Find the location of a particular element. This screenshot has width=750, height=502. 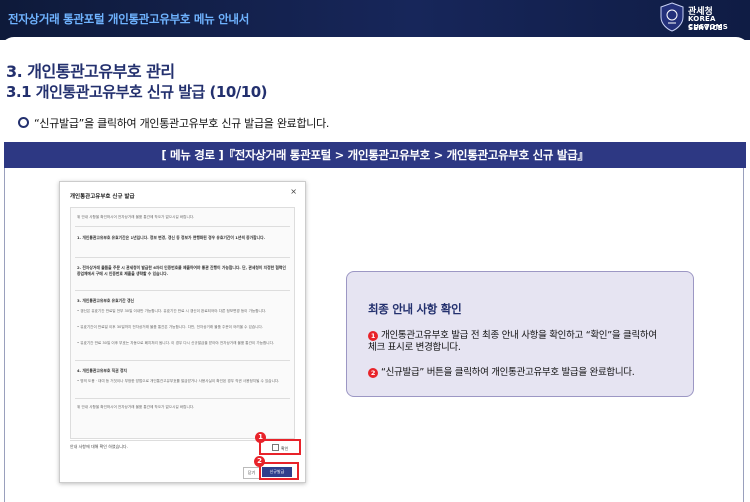

close-button: 닫기 is located at coordinates (251, 473).